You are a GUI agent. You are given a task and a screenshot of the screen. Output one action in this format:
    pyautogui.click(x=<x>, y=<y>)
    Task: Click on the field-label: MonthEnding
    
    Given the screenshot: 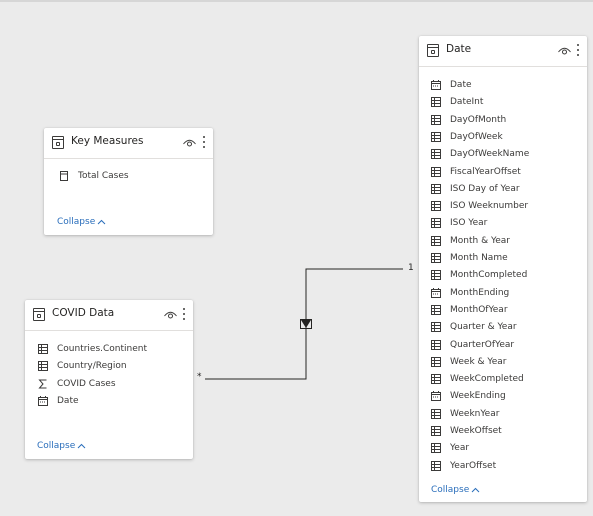 What is the action you would take?
    pyautogui.click(x=480, y=292)
    